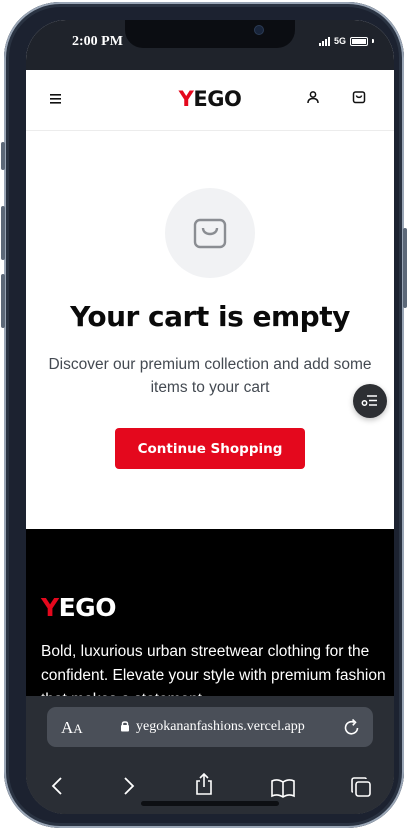 The width and height of the screenshot is (410, 832). I want to click on home-indicator, so click(210, 803).